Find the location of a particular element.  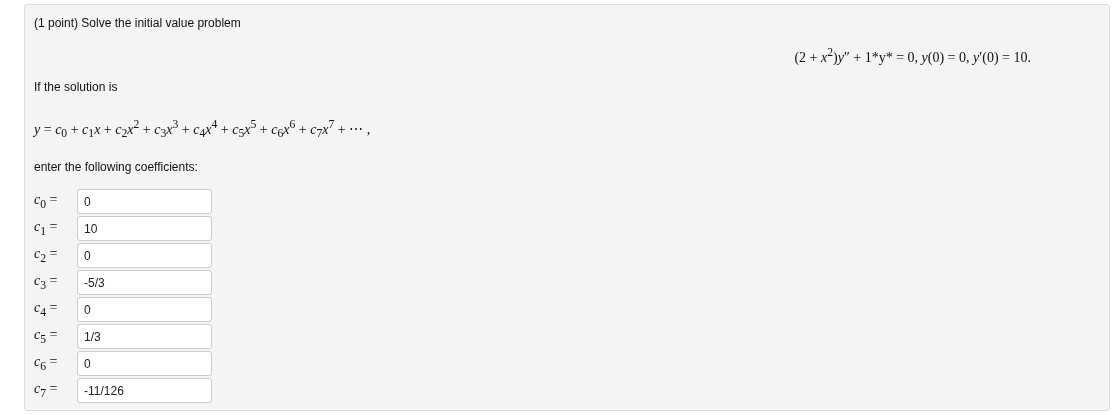

coefficient-label: c$_{2}$ = is located at coordinates (46, 255).